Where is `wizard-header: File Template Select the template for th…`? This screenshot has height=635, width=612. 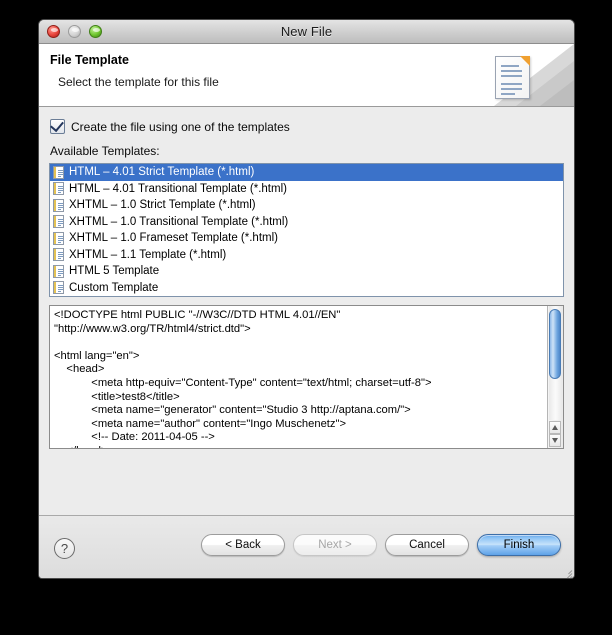 wizard-header: File Template Select the template for th… is located at coordinates (306, 75).